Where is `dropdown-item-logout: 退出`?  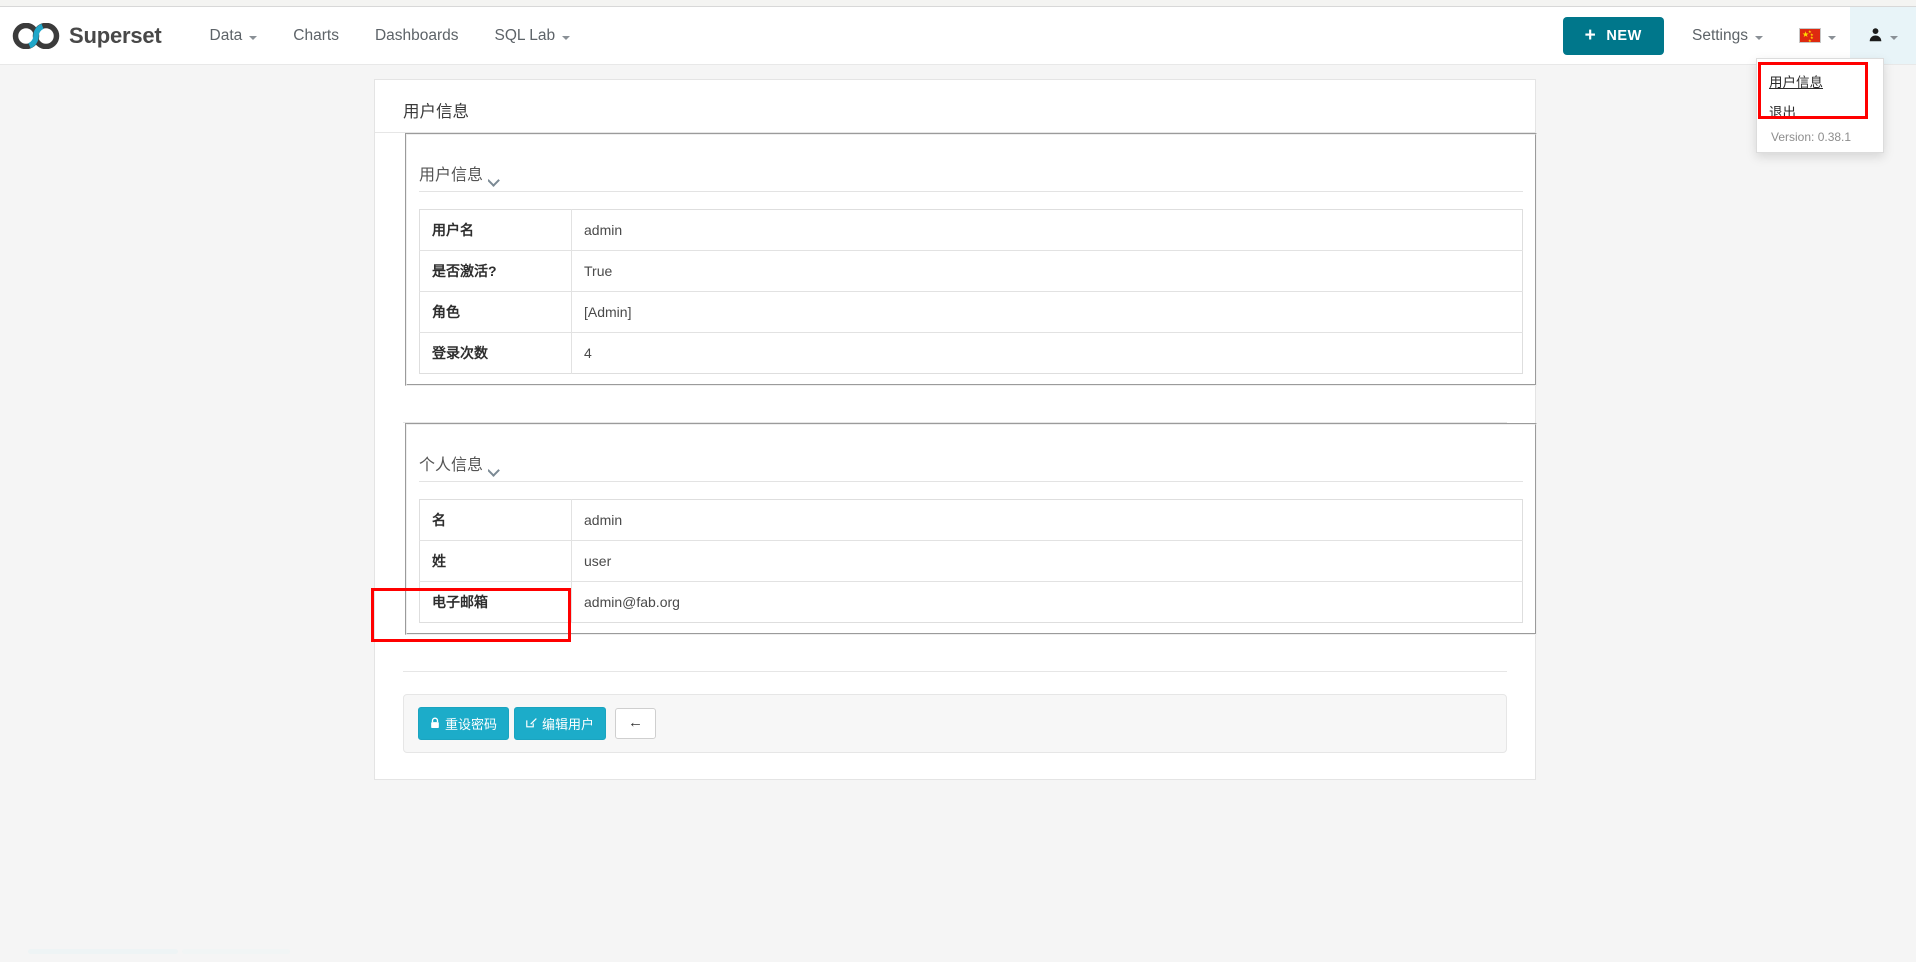
dropdown-item-logout: 退出 is located at coordinates (1820, 111).